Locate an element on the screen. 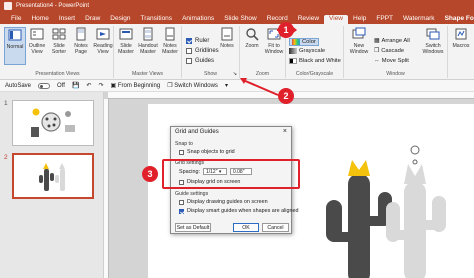 The width and height of the screenshot is (474, 278). cascade-button: ❐ Cascade is located at coordinates (389, 51).